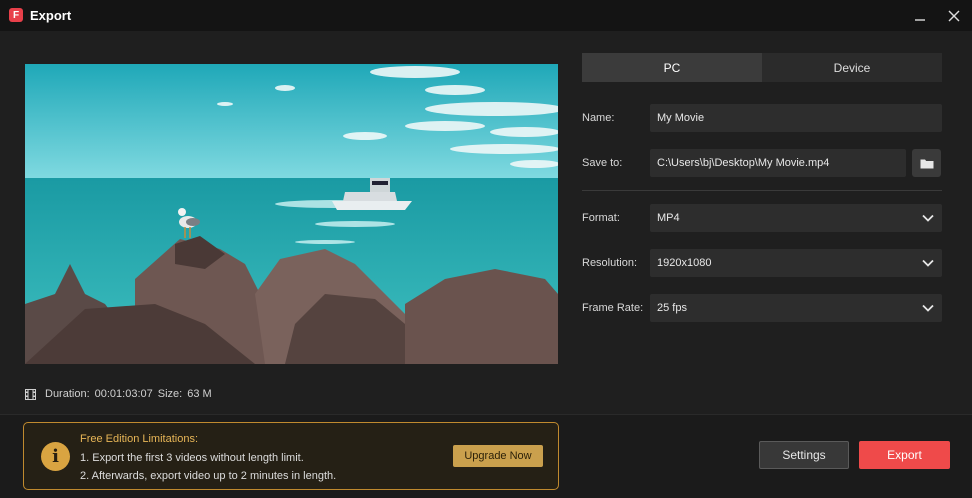 The height and width of the screenshot is (498, 972). I want to click on tab-device: Device, so click(852, 67).